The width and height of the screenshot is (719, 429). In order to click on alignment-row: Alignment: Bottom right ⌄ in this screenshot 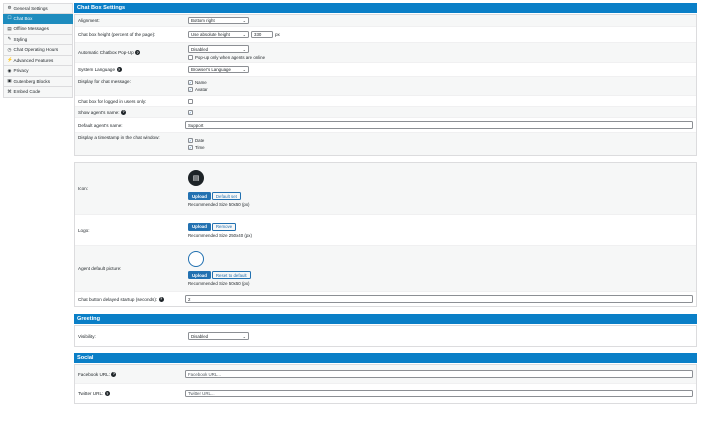, I will do `click(385, 21)`.